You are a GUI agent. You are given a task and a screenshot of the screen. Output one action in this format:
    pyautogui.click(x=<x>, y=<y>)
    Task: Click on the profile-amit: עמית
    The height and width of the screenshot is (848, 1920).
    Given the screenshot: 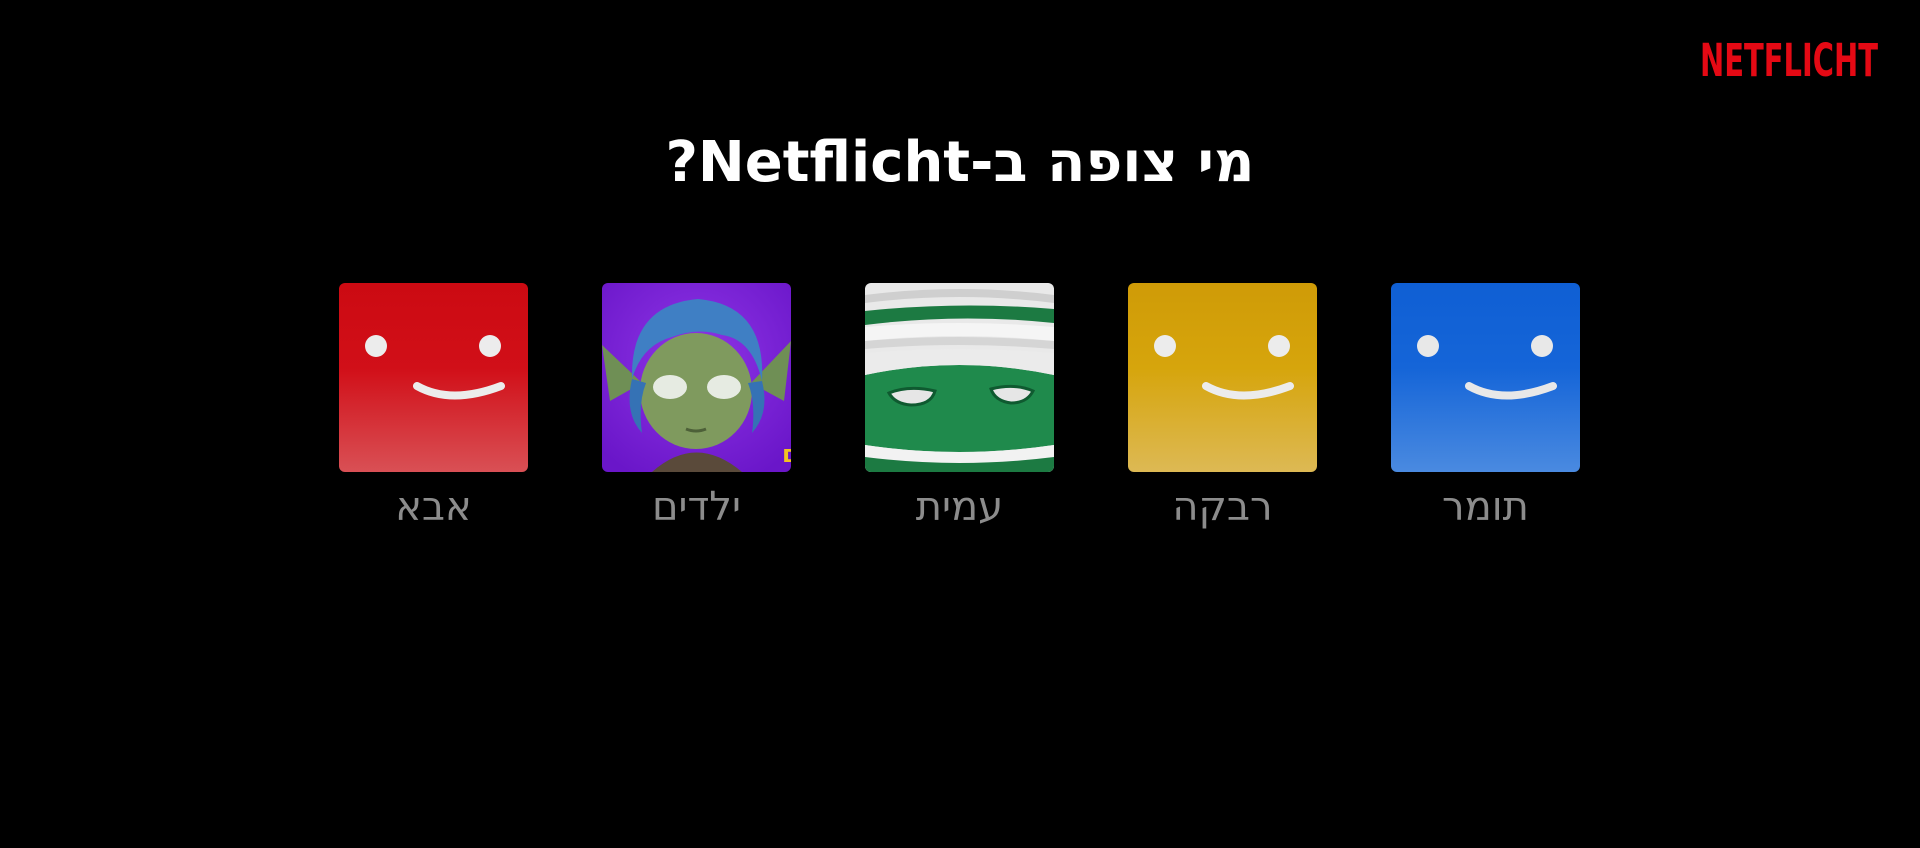 What is the action you would take?
    pyautogui.click(x=959, y=408)
    